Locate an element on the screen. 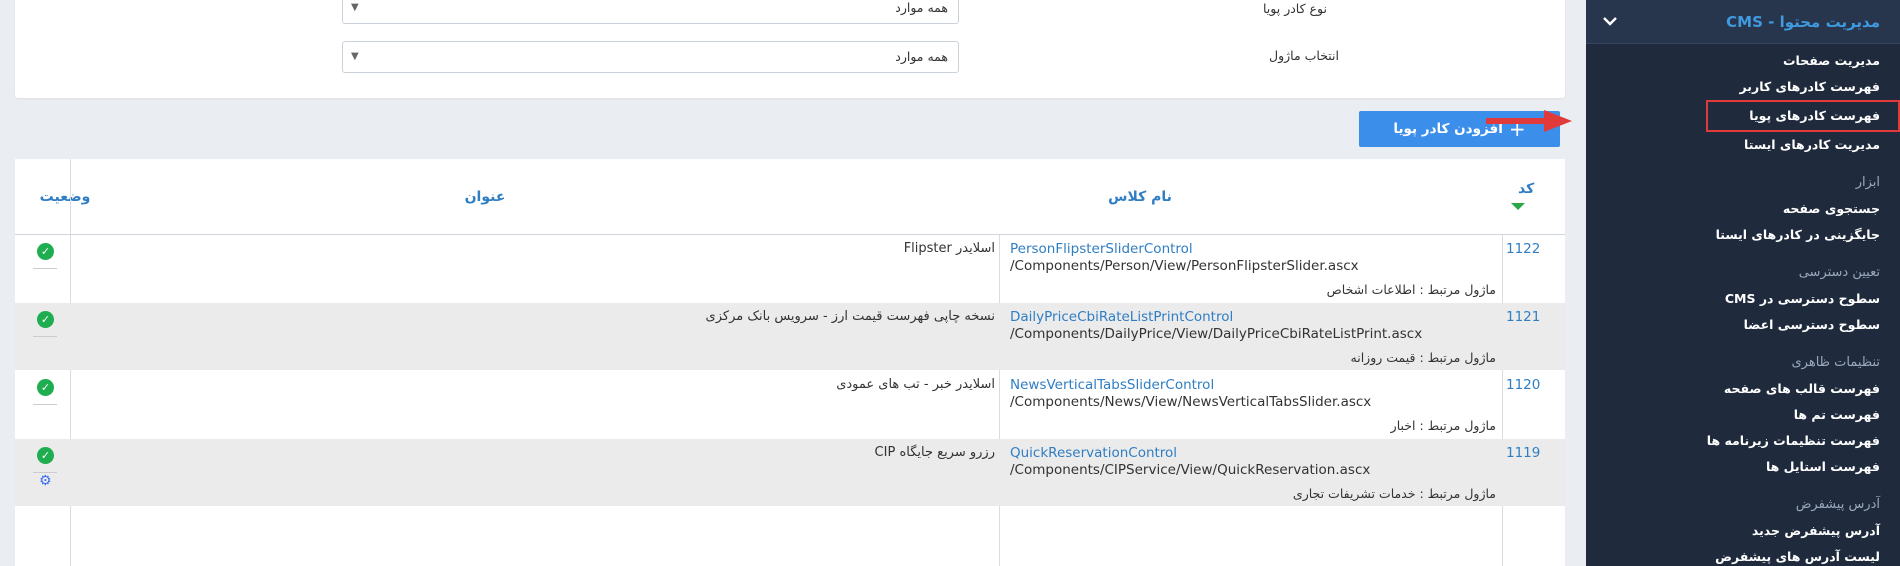 The image size is (1900, 566). sidebar-item-14-label: فهرست استایل ها is located at coordinates (1822, 466).